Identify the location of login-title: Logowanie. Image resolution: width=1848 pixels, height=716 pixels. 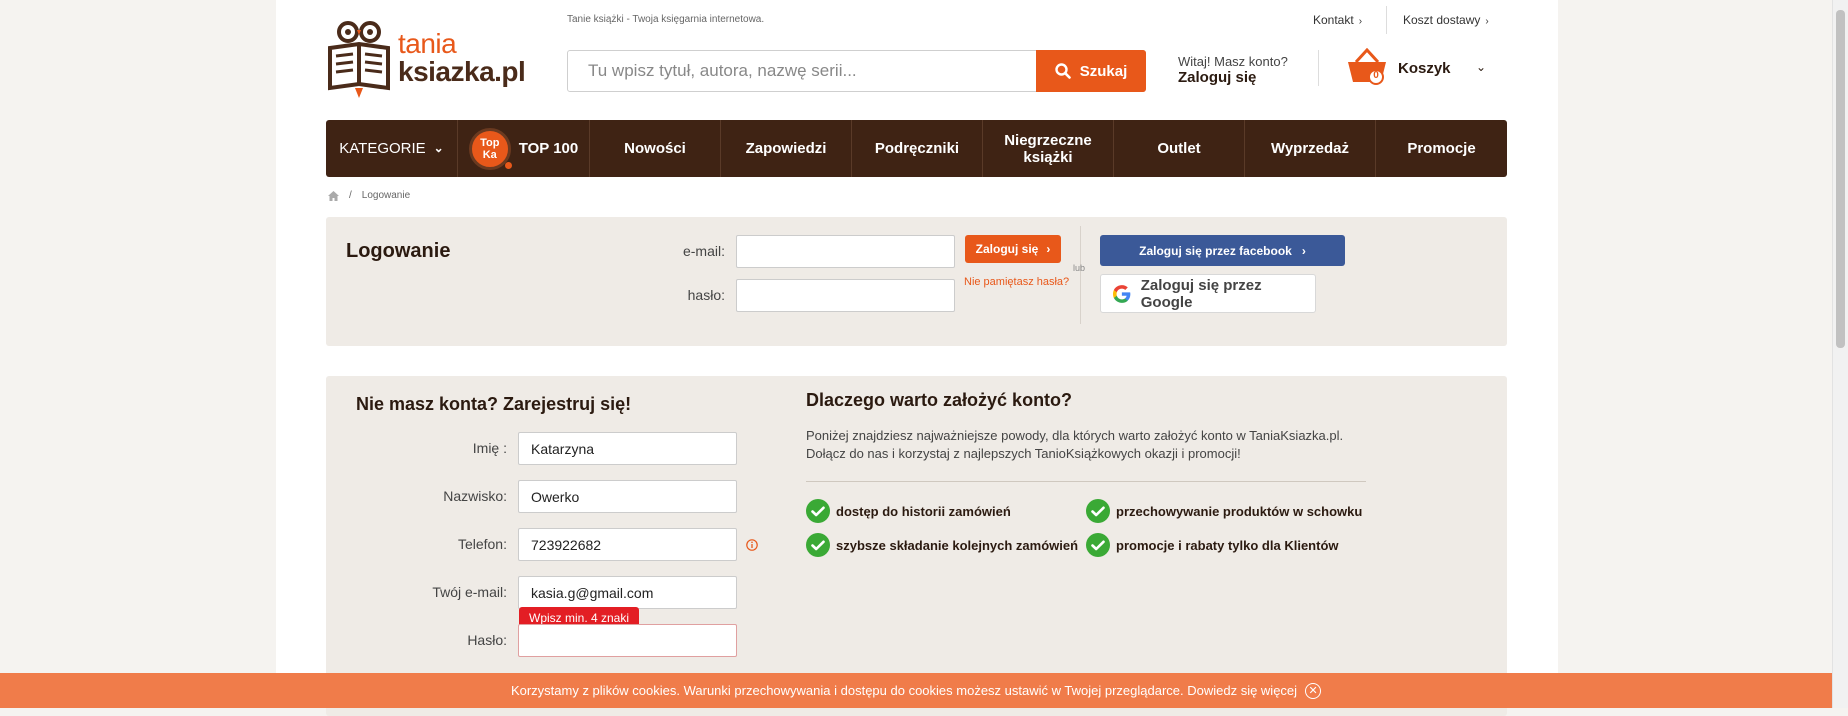
(398, 251).